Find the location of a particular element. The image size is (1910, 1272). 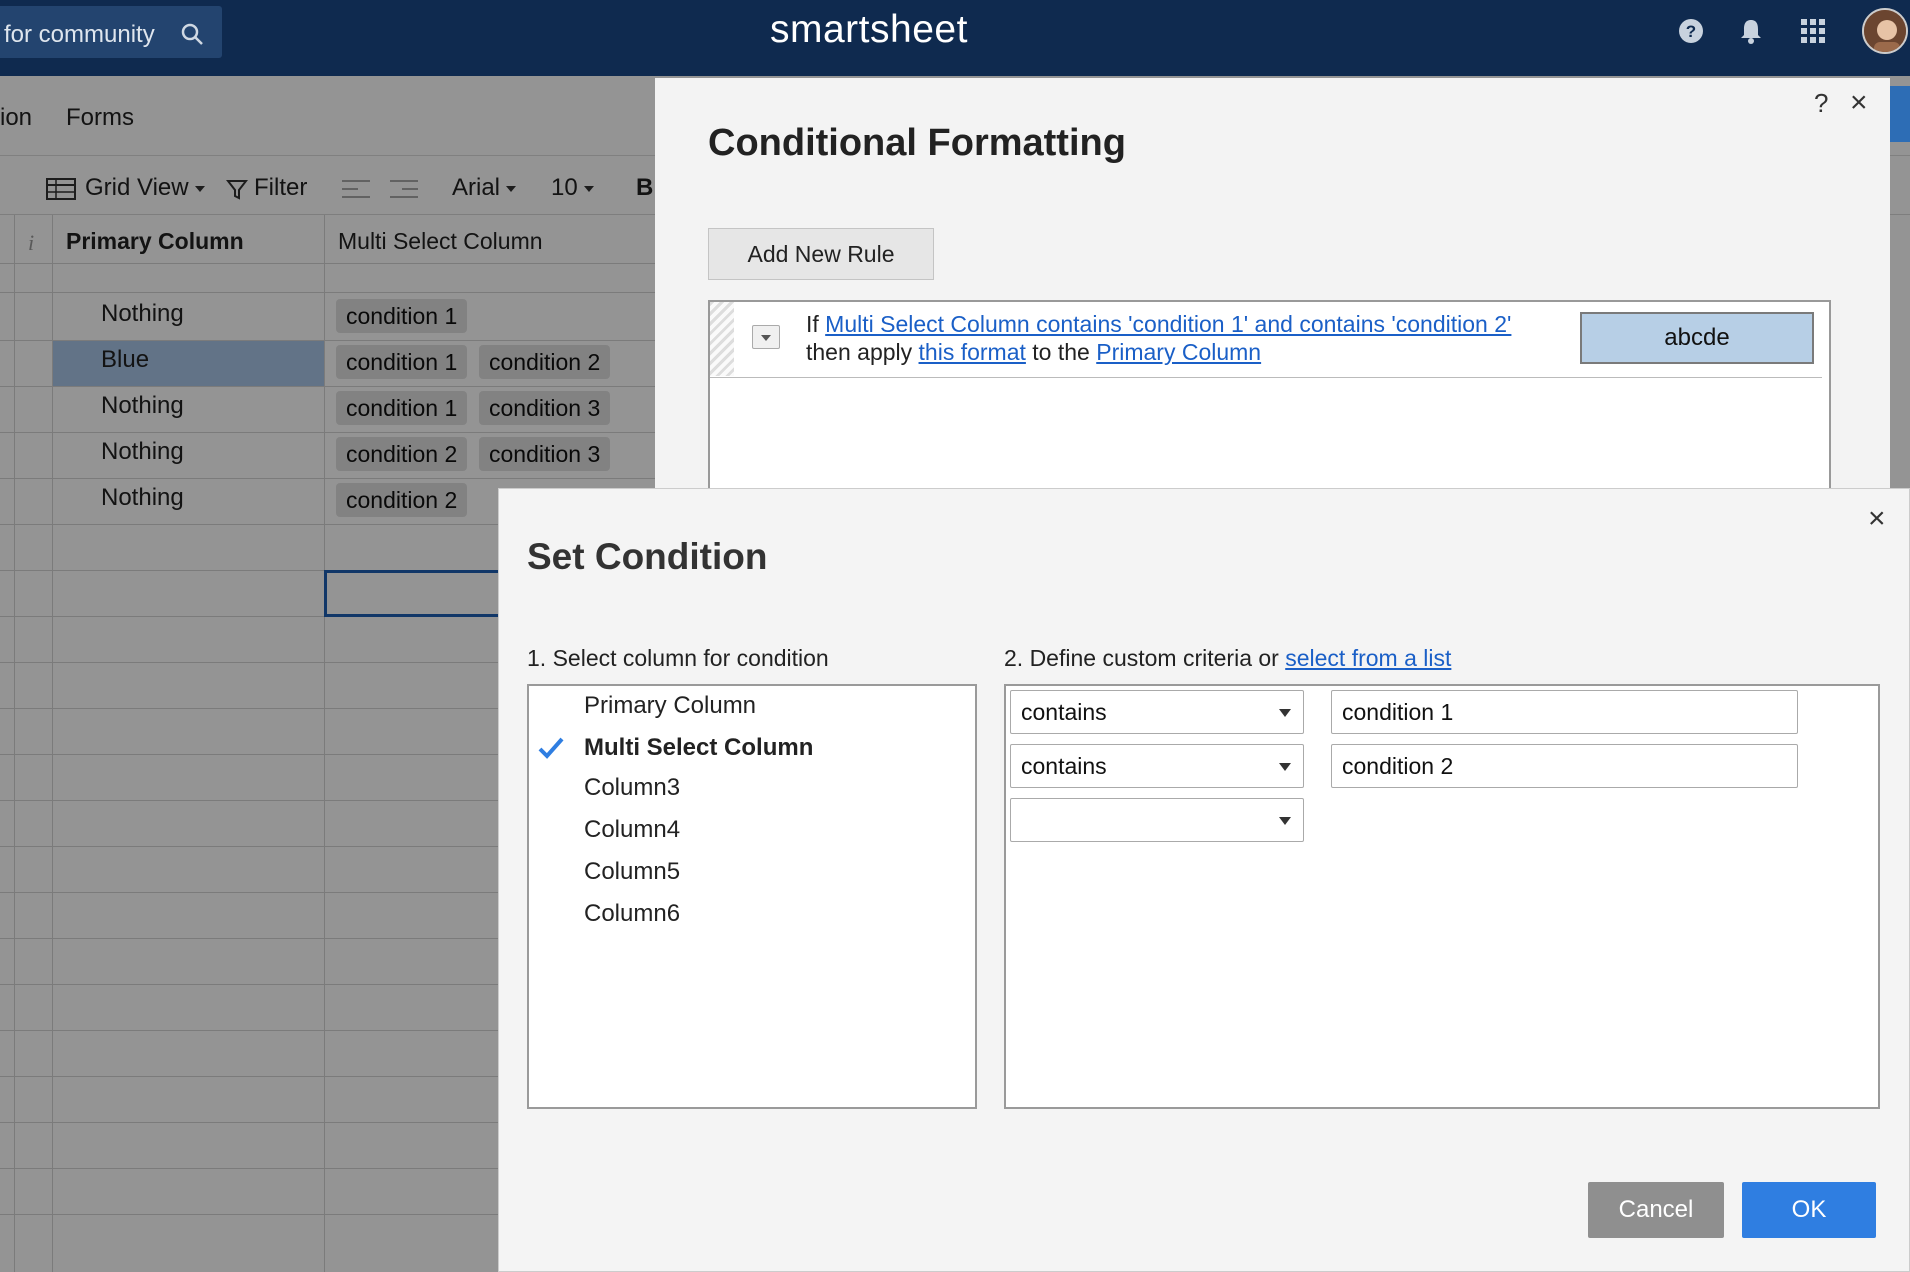

search-text: for community is located at coordinates (79, 35).